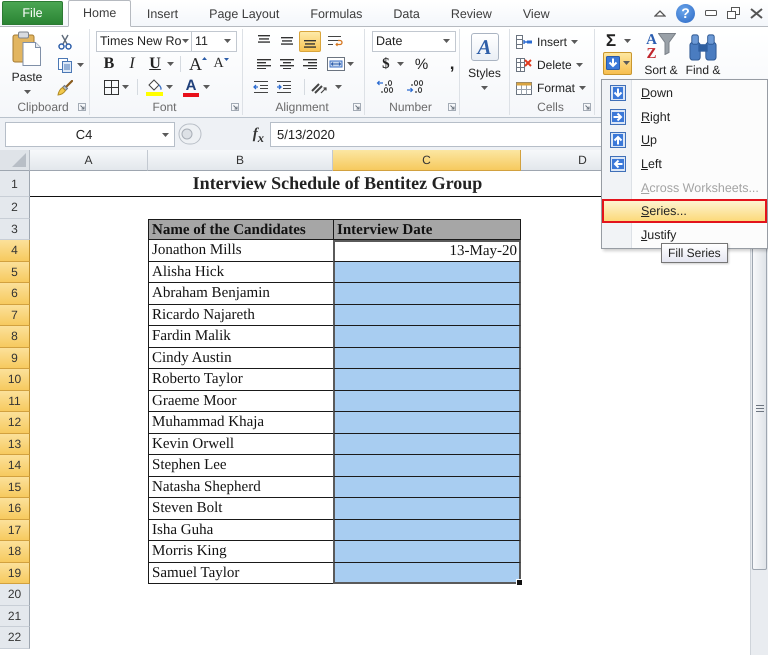 Image resolution: width=768 pixels, height=655 pixels. Describe the element at coordinates (191, 87) in the screenshot. I see `font-color-button: A` at that location.